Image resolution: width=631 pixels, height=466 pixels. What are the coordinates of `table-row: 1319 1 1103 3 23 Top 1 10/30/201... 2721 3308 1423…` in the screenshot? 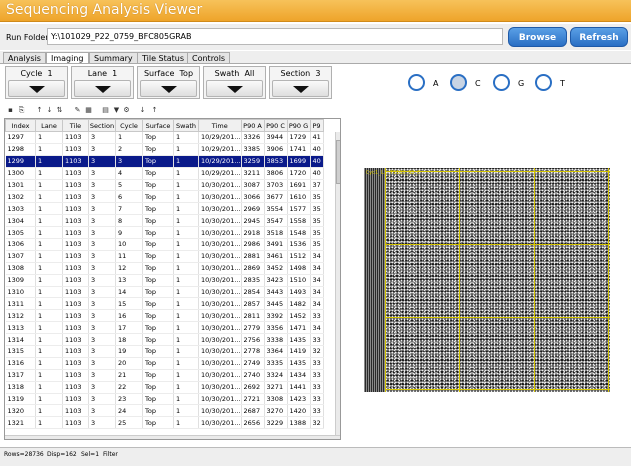 It's located at (164, 399).